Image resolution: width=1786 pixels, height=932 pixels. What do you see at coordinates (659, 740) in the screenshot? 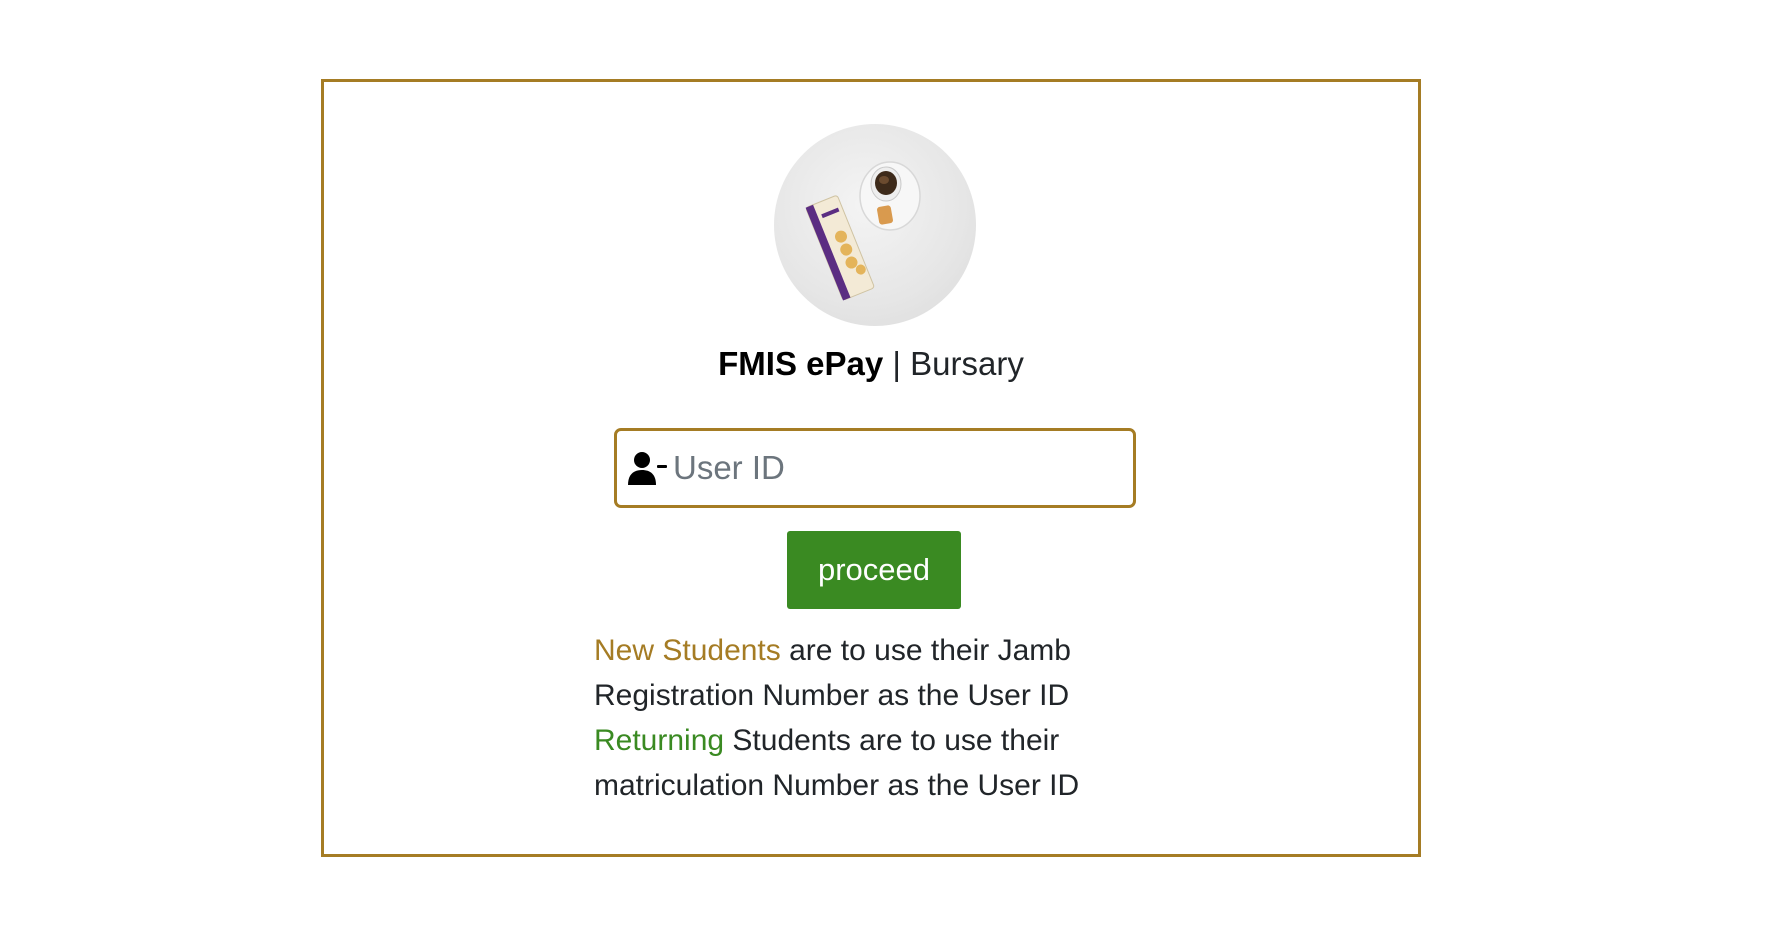
I see `returning-highlight: Returning` at bounding box center [659, 740].